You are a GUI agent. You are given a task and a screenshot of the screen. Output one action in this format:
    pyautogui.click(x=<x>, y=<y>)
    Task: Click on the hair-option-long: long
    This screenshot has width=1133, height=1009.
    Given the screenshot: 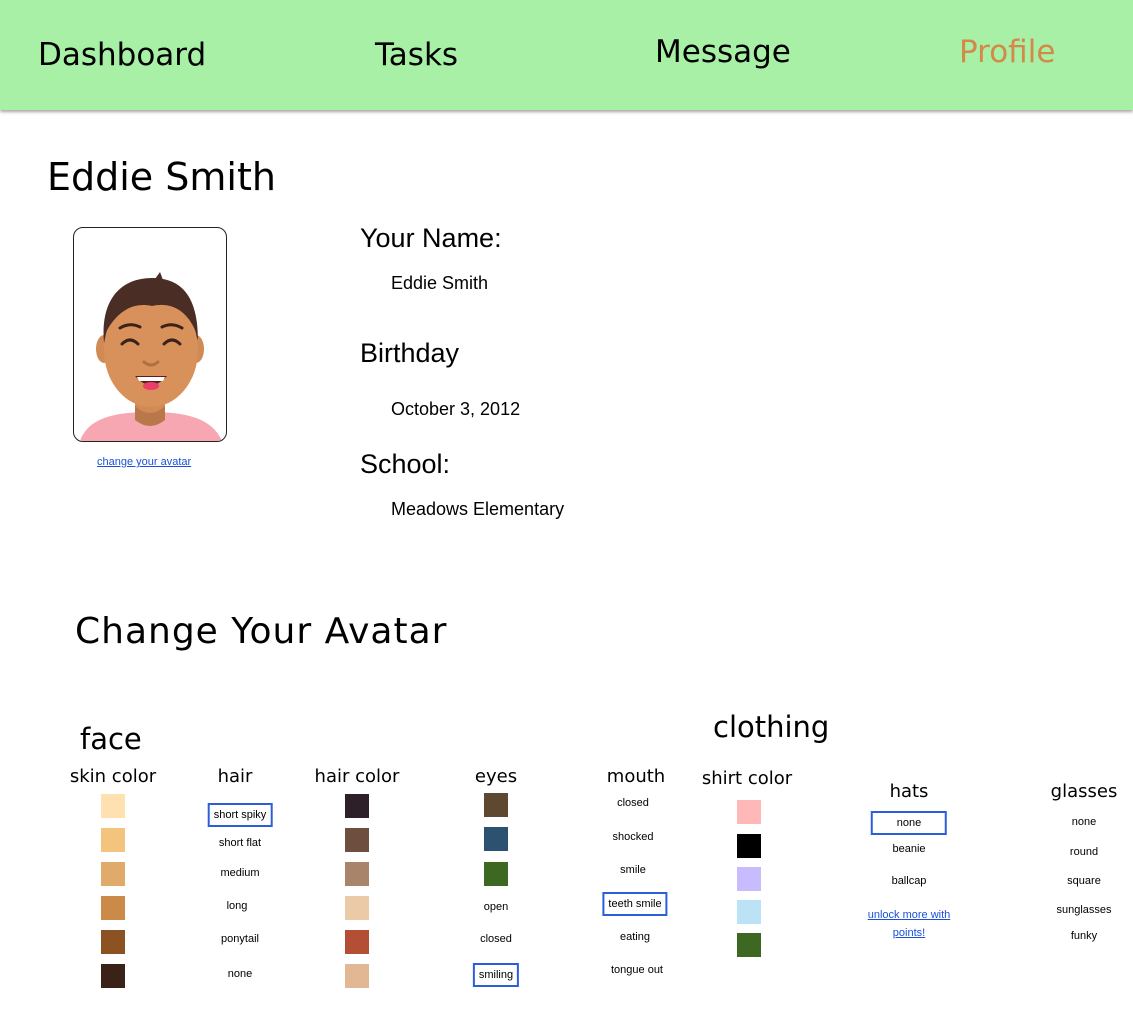 What is the action you would take?
    pyautogui.click(x=237, y=906)
    